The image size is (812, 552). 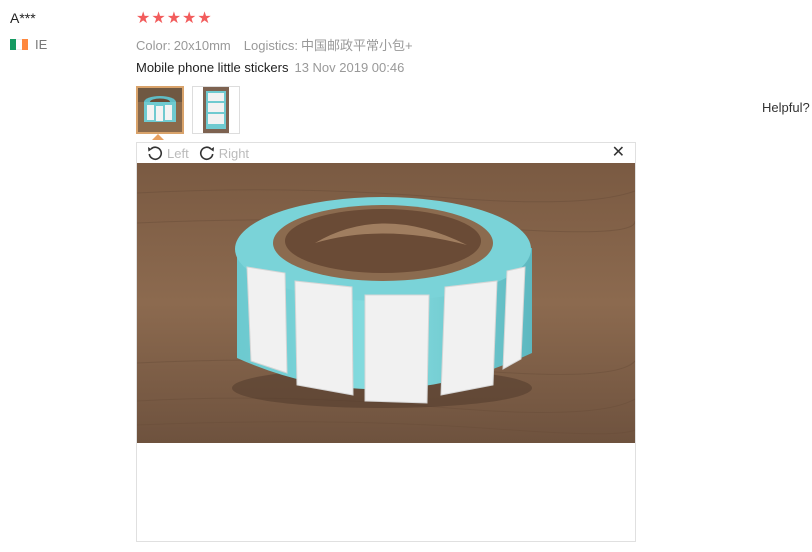 I want to click on feedback-date: 13 Nov 2019 00:46, so click(x=349, y=67).